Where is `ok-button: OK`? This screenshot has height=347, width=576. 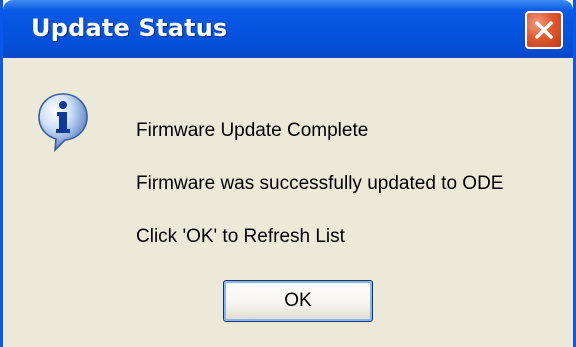
ok-button: OK is located at coordinates (298, 301).